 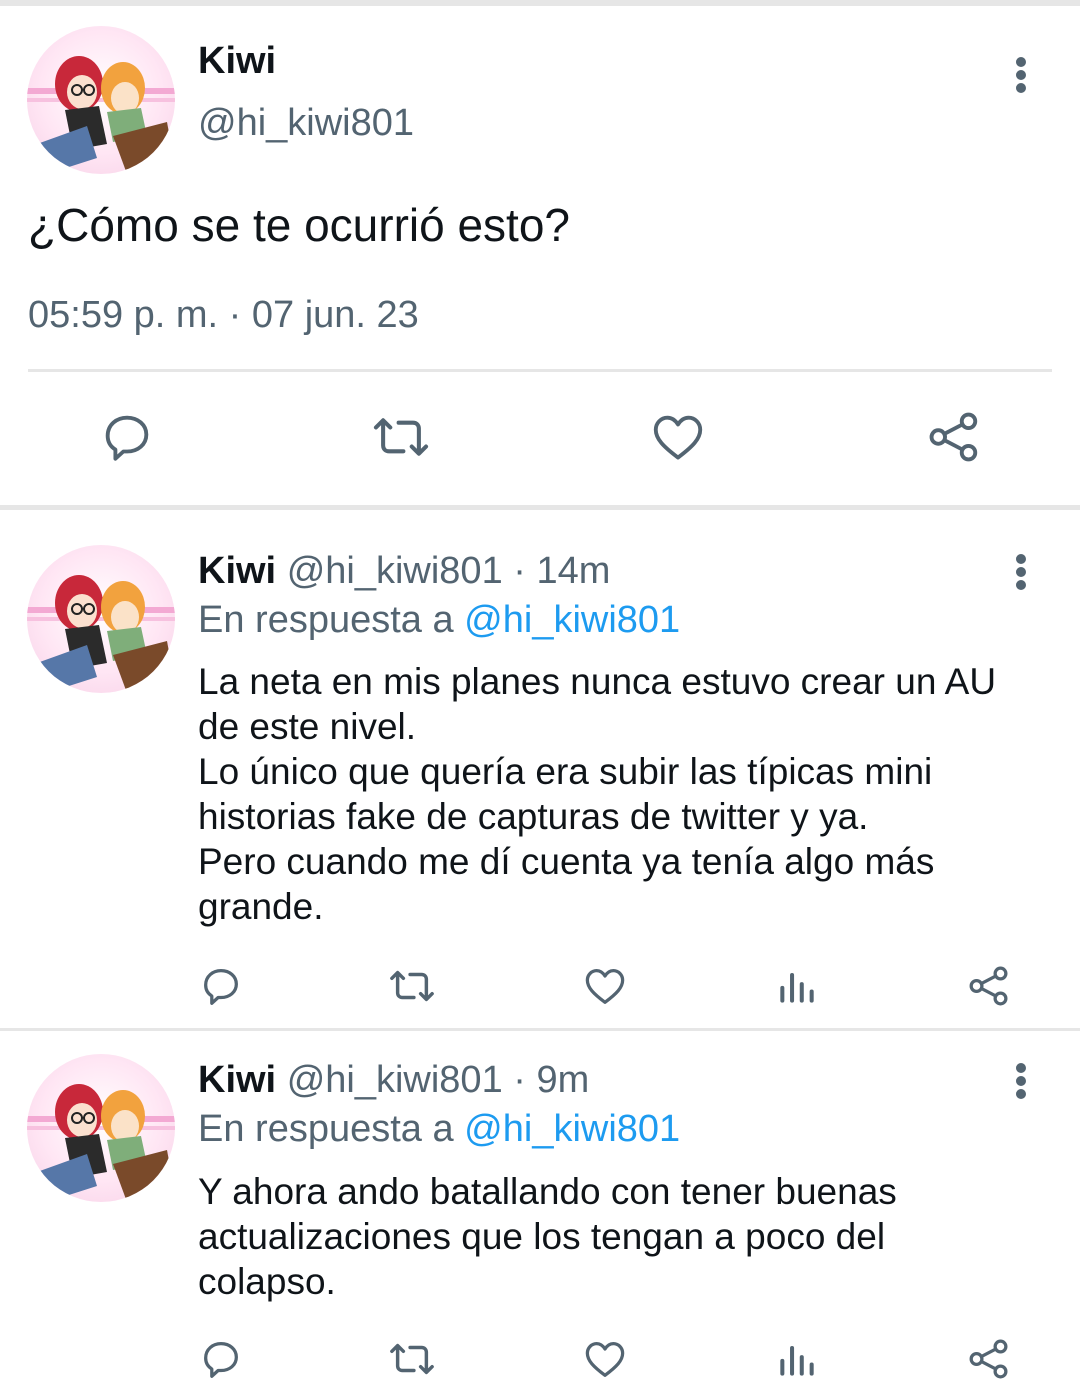 What do you see at coordinates (540, 370) in the screenshot?
I see `divider` at bounding box center [540, 370].